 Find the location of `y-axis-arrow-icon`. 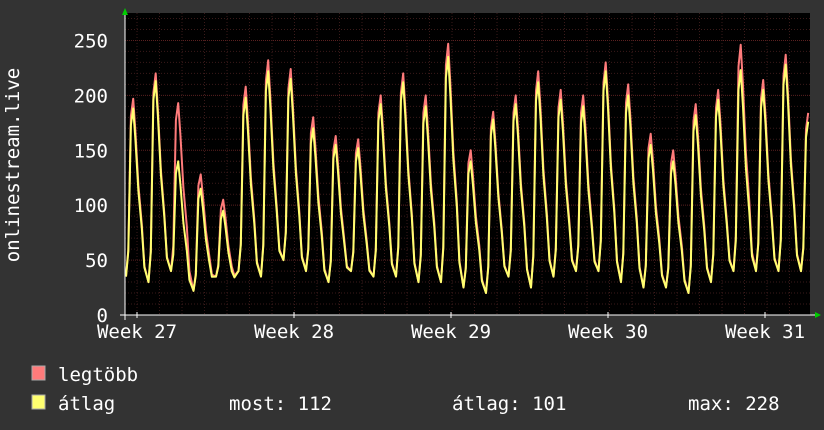

y-axis-arrow-icon is located at coordinates (125, 11).